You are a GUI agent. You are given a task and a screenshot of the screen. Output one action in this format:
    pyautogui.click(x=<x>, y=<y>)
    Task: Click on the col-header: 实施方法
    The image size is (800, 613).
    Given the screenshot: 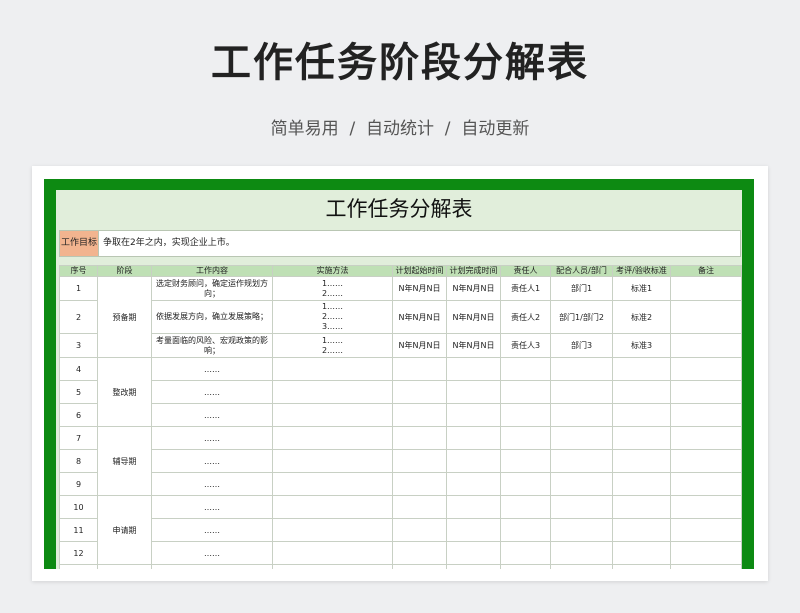 What is the action you would take?
    pyautogui.click(x=332, y=271)
    